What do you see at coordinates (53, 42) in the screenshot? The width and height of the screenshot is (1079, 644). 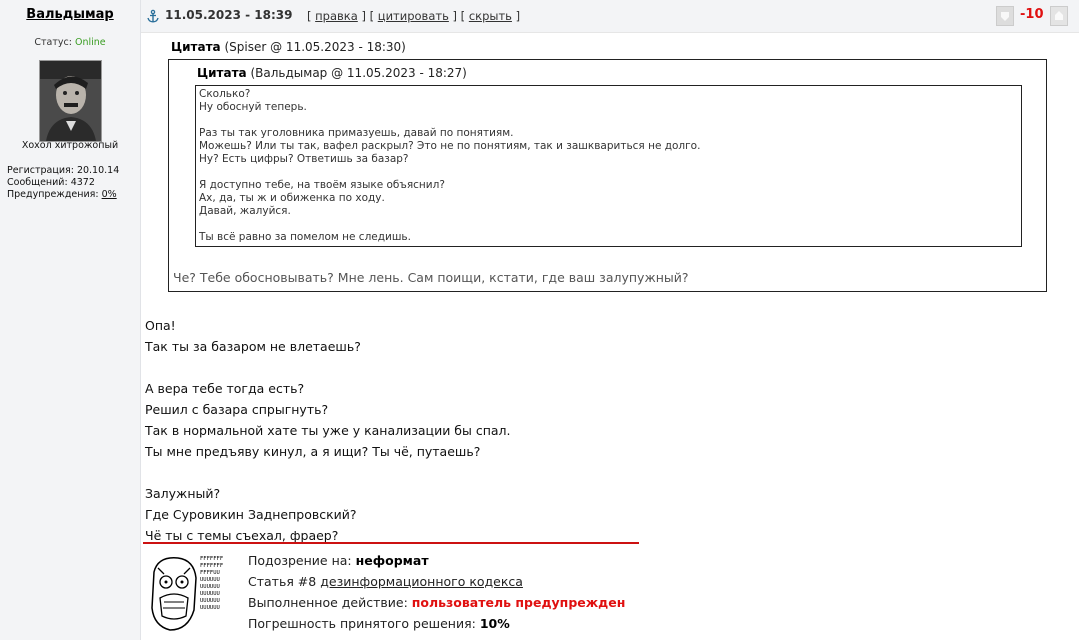 I see `status-label: Статус:` at bounding box center [53, 42].